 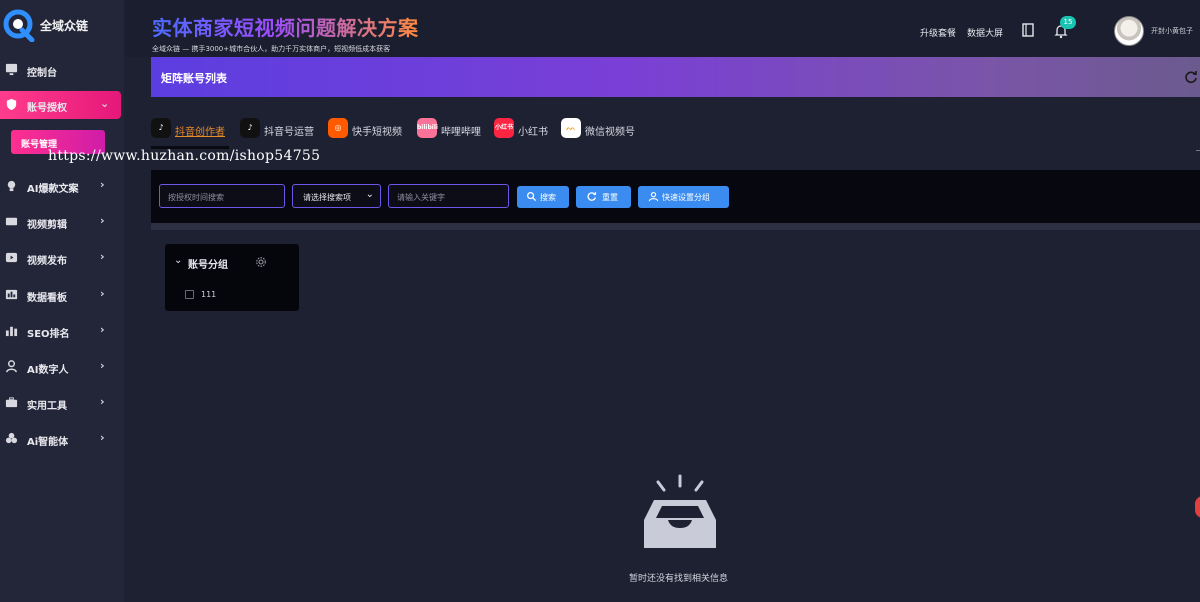 What do you see at coordinates (285, 26) in the screenshot?
I see `page-hero-title: 实体商家短视频问题解决方案` at bounding box center [285, 26].